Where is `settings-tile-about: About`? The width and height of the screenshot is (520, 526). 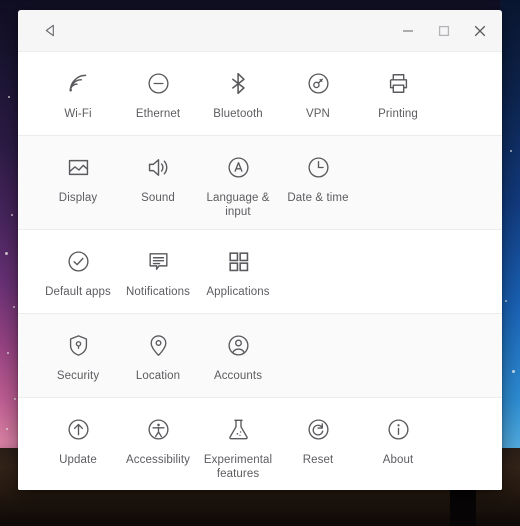
settings-tile-about: About is located at coordinates (398, 439).